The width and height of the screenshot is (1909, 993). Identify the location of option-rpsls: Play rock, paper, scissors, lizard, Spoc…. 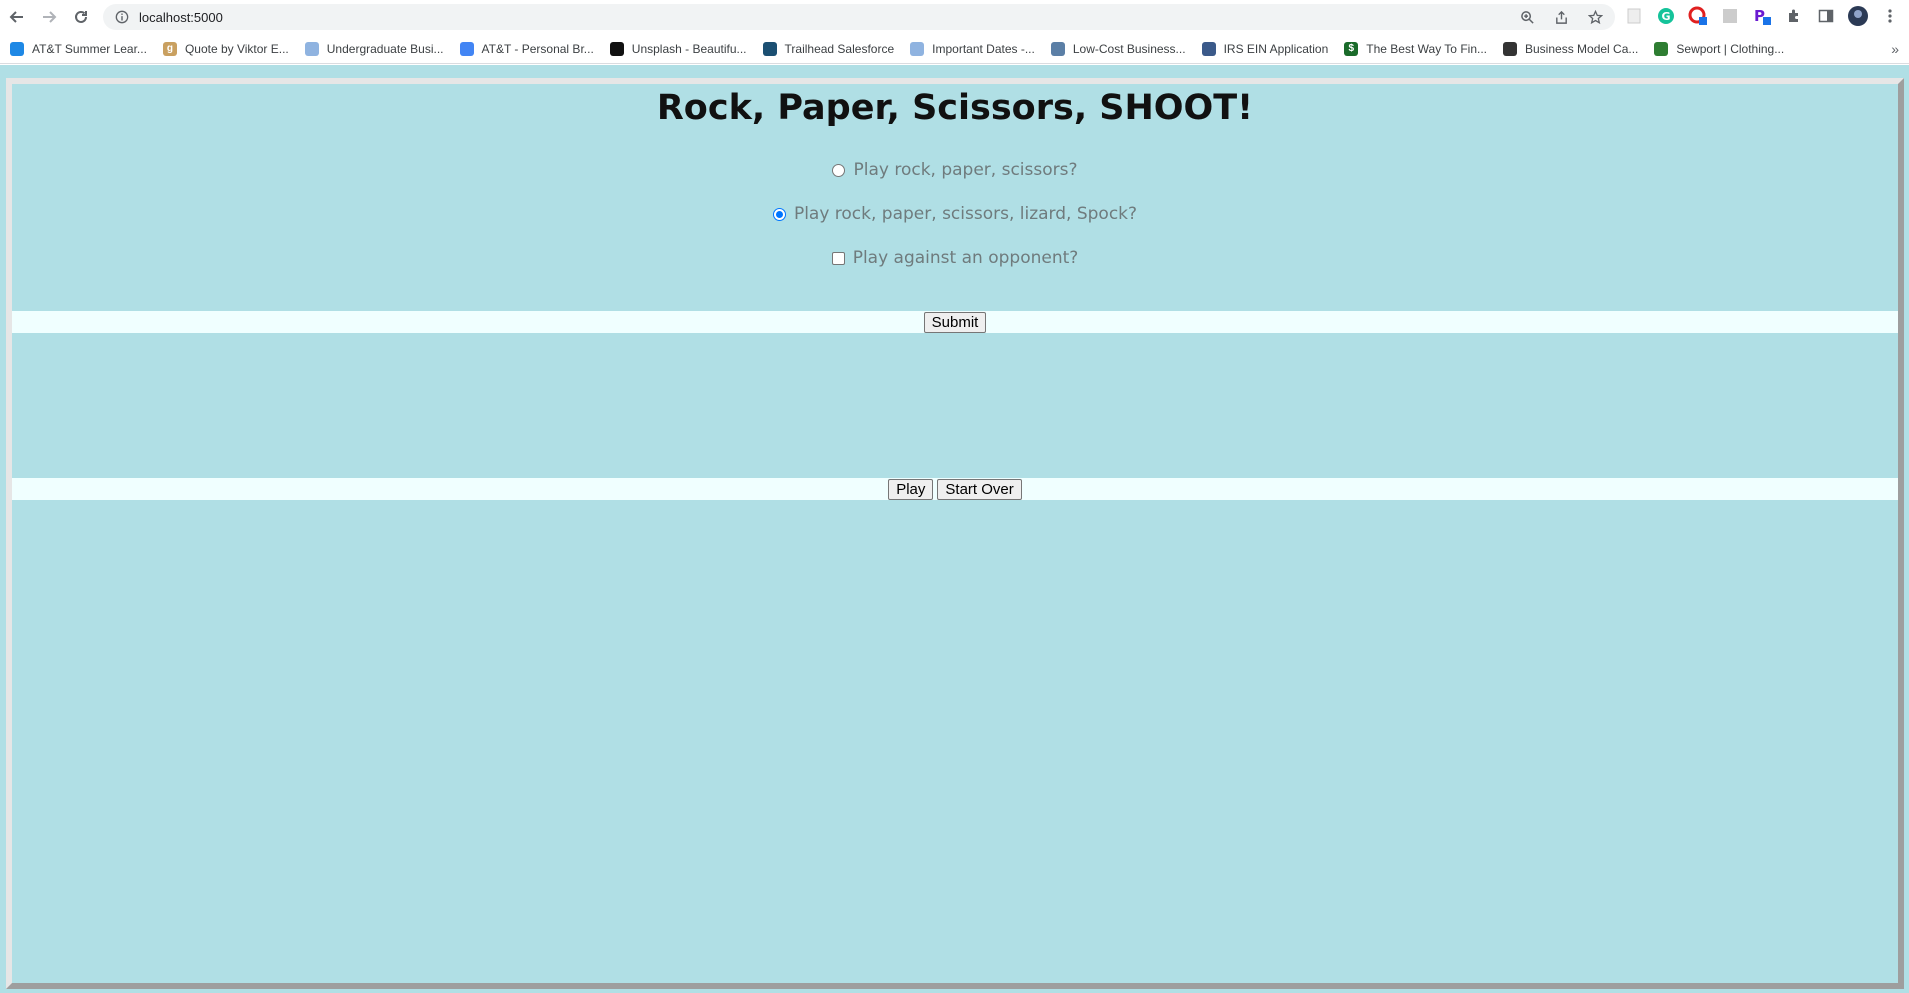
(955, 214).